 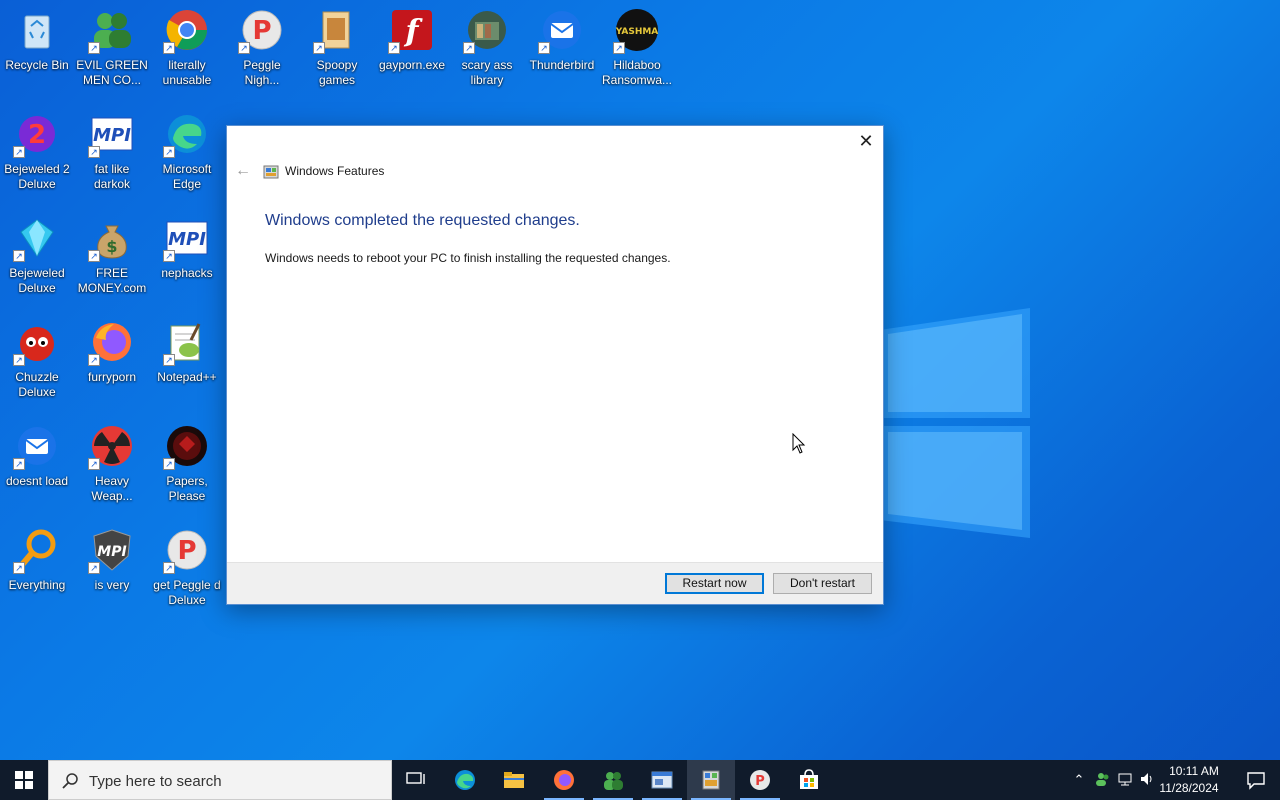 I want to click on desktop-icon: ↗ doesnt load, so click(x=37, y=466).